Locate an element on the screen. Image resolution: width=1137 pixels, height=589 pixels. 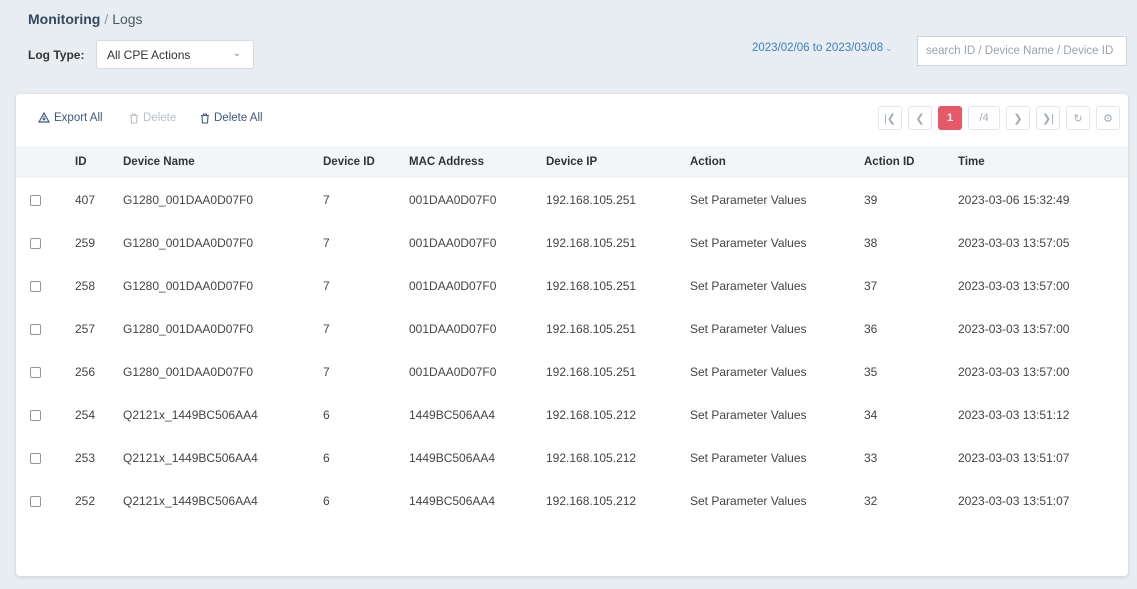
column-header-device-name: Device Name is located at coordinates (223, 162).